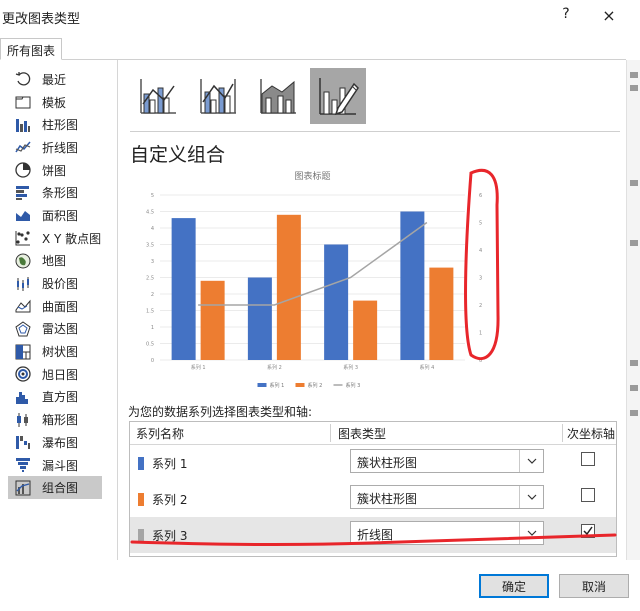  I want to click on y2-tick-label: 4, so click(480, 251).